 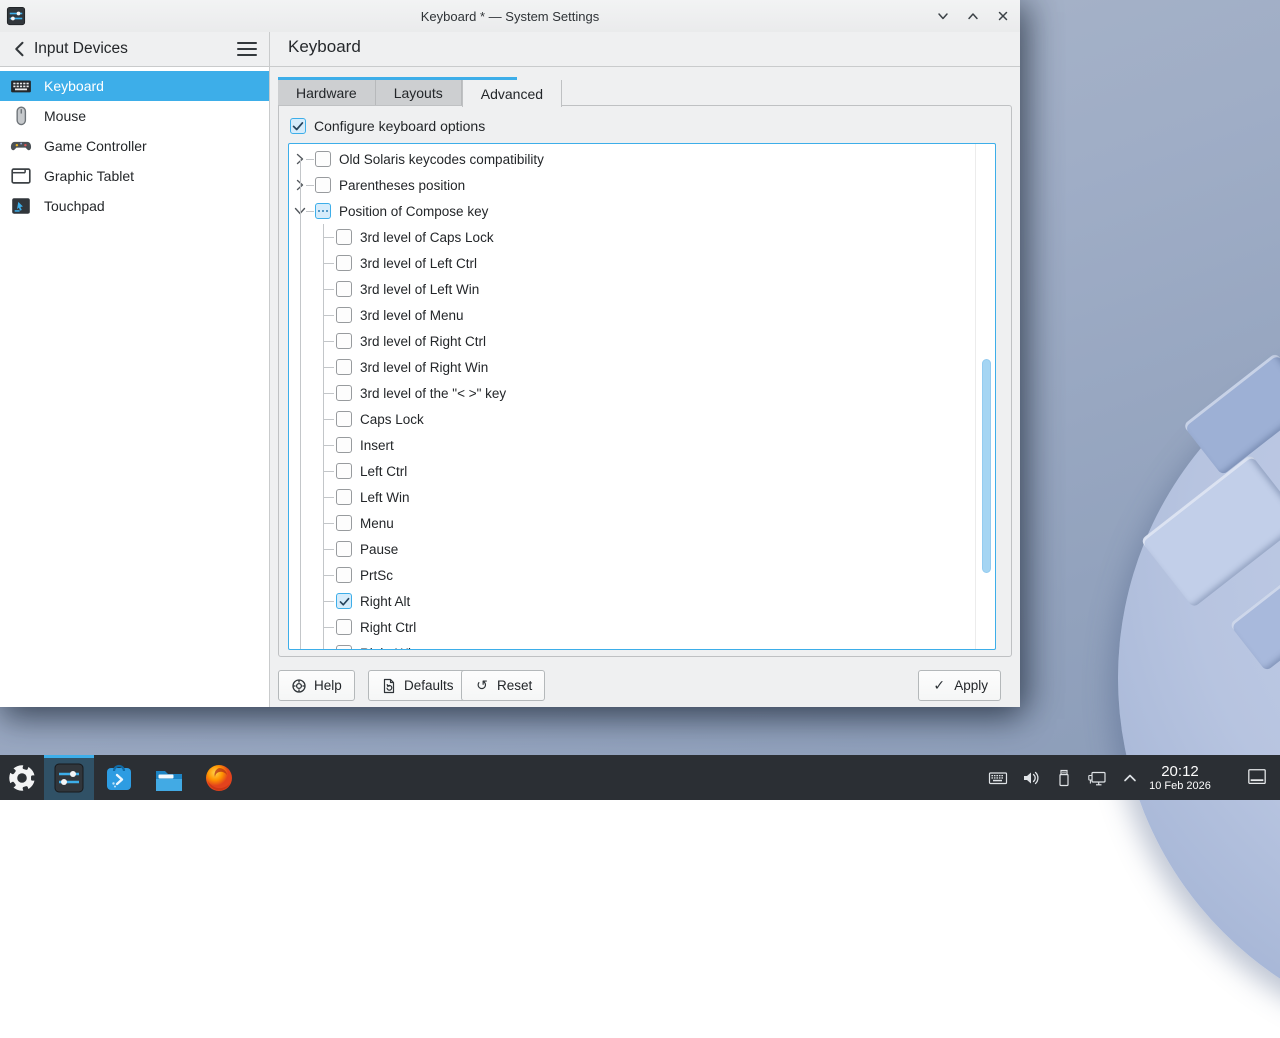 What do you see at coordinates (943, 16) in the screenshot?
I see `minimize-button` at bounding box center [943, 16].